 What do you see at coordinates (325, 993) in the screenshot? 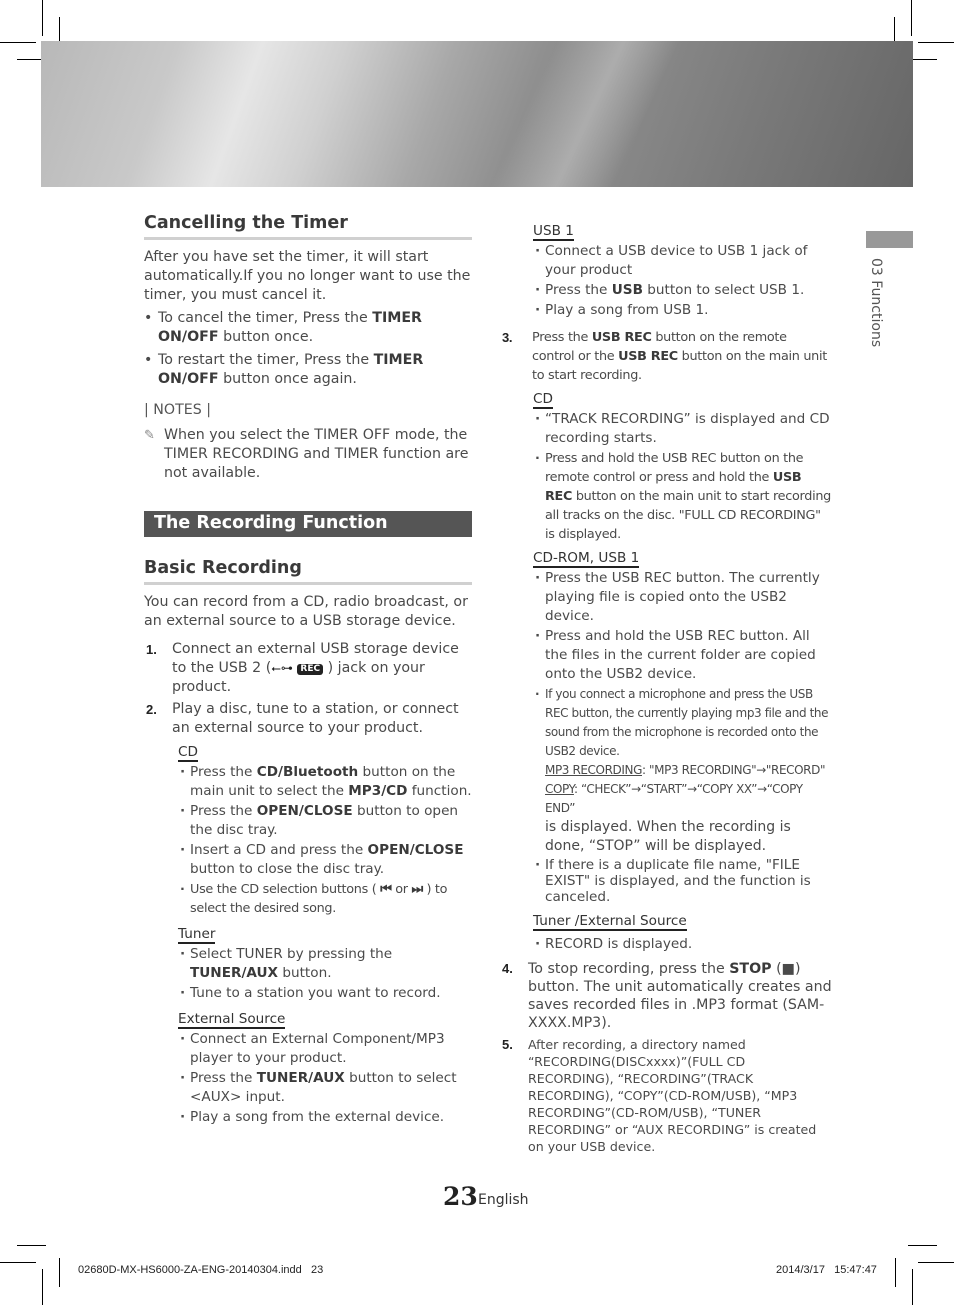
I see `list-item: Tune to a station you want to record.` at bounding box center [325, 993].